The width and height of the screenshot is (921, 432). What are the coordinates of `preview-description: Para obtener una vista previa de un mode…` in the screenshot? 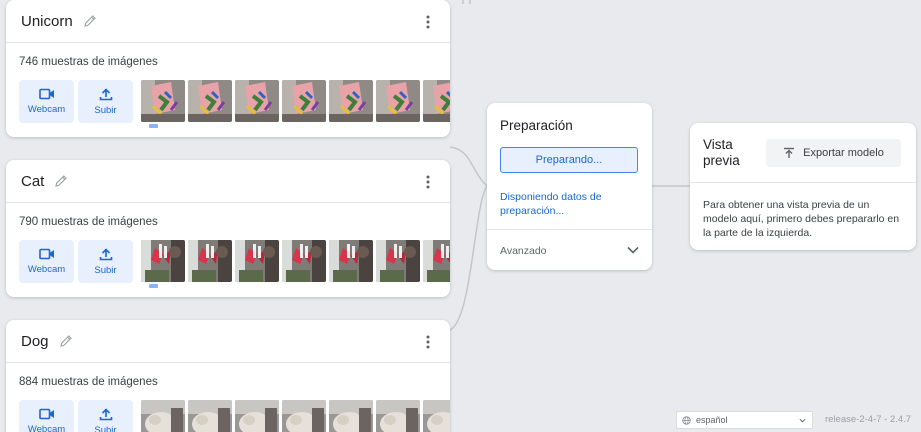 It's located at (801, 219).